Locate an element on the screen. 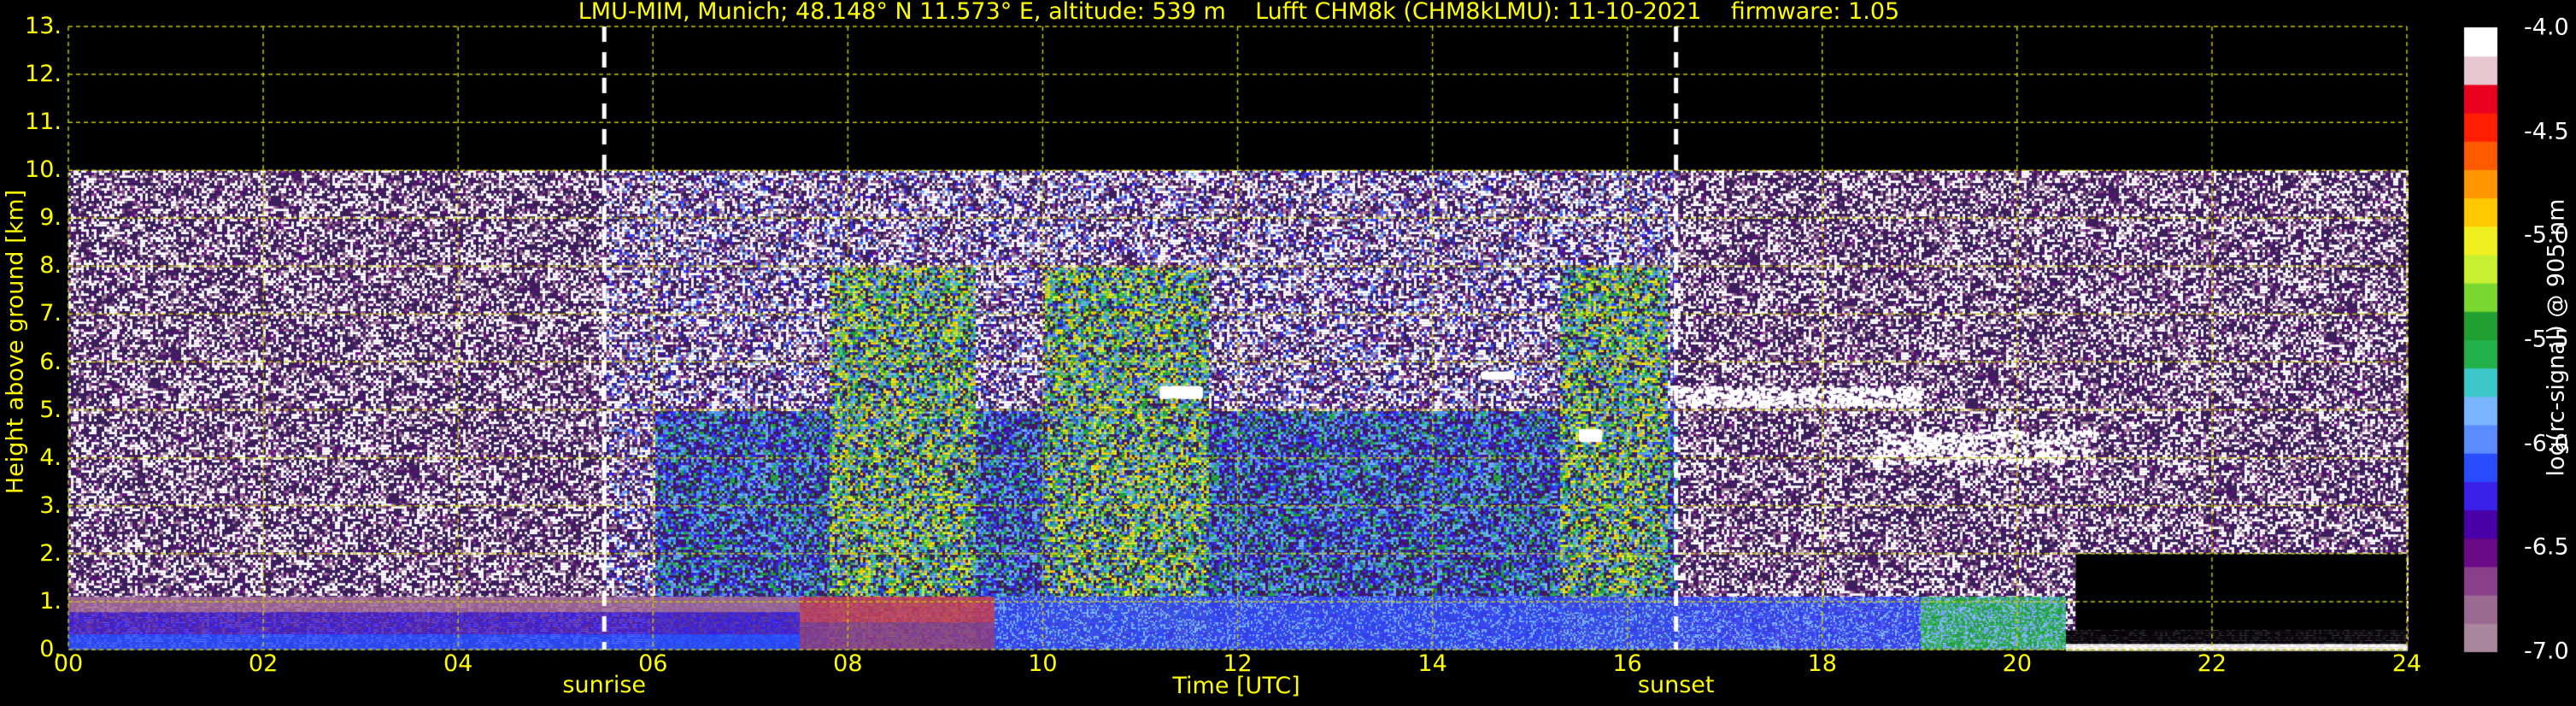 This screenshot has height=706, width=2576. x-tick-label: 10 is located at coordinates (1043, 663).